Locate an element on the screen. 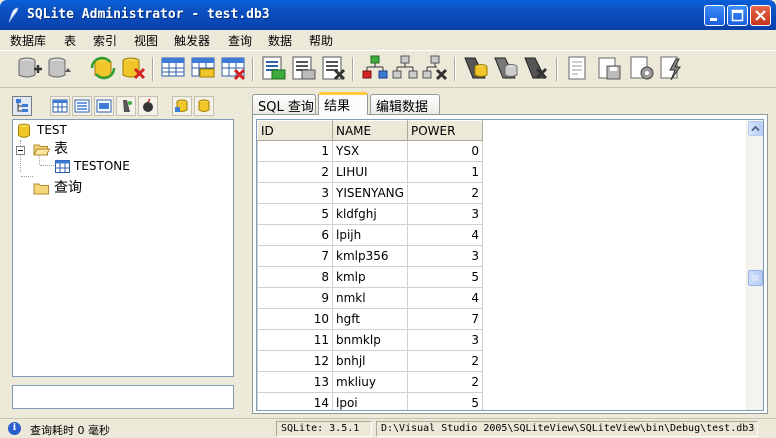  table-edit-icon is located at coordinates (203, 68).